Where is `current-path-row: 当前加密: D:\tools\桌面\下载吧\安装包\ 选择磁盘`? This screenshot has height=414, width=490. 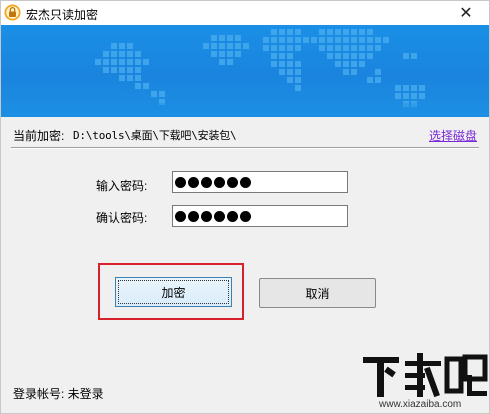
current-path-row: 当前加密: D:\tools\桌面\下载吧\安装包\ 选择磁盘 is located at coordinates (246, 135).